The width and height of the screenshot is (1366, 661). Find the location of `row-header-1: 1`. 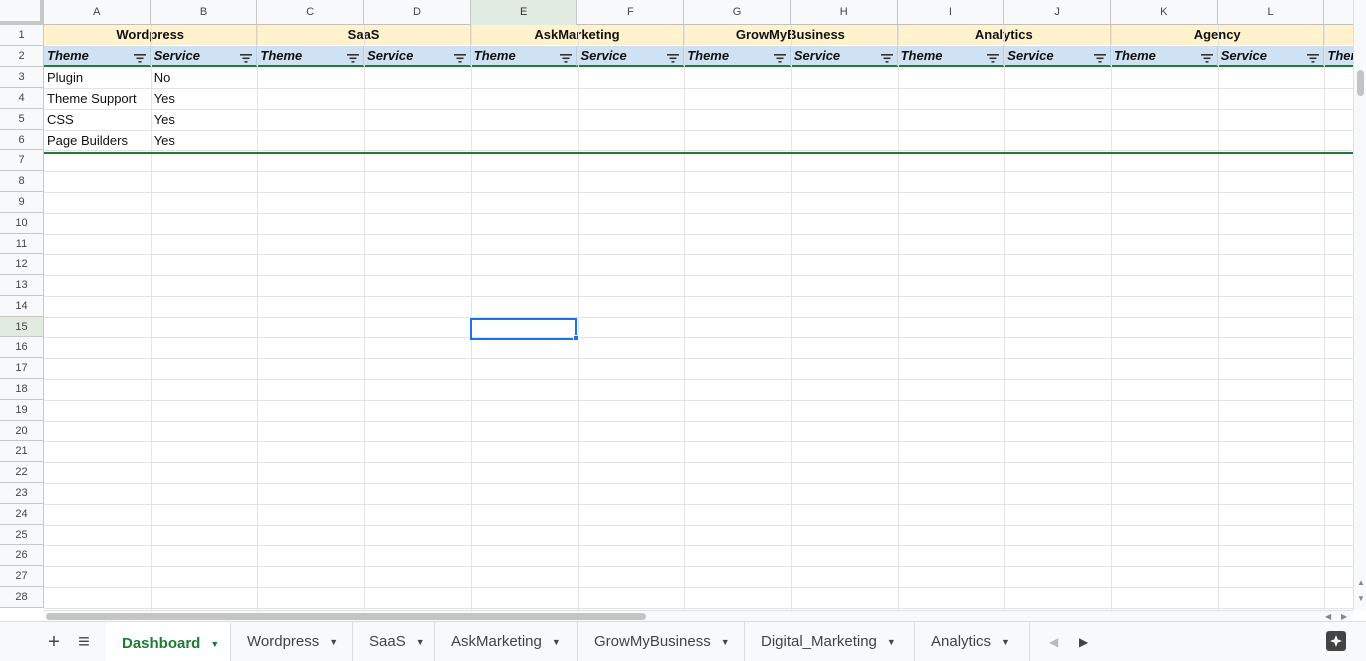

row-header-1: 1 is located at coordinates (22, 35).